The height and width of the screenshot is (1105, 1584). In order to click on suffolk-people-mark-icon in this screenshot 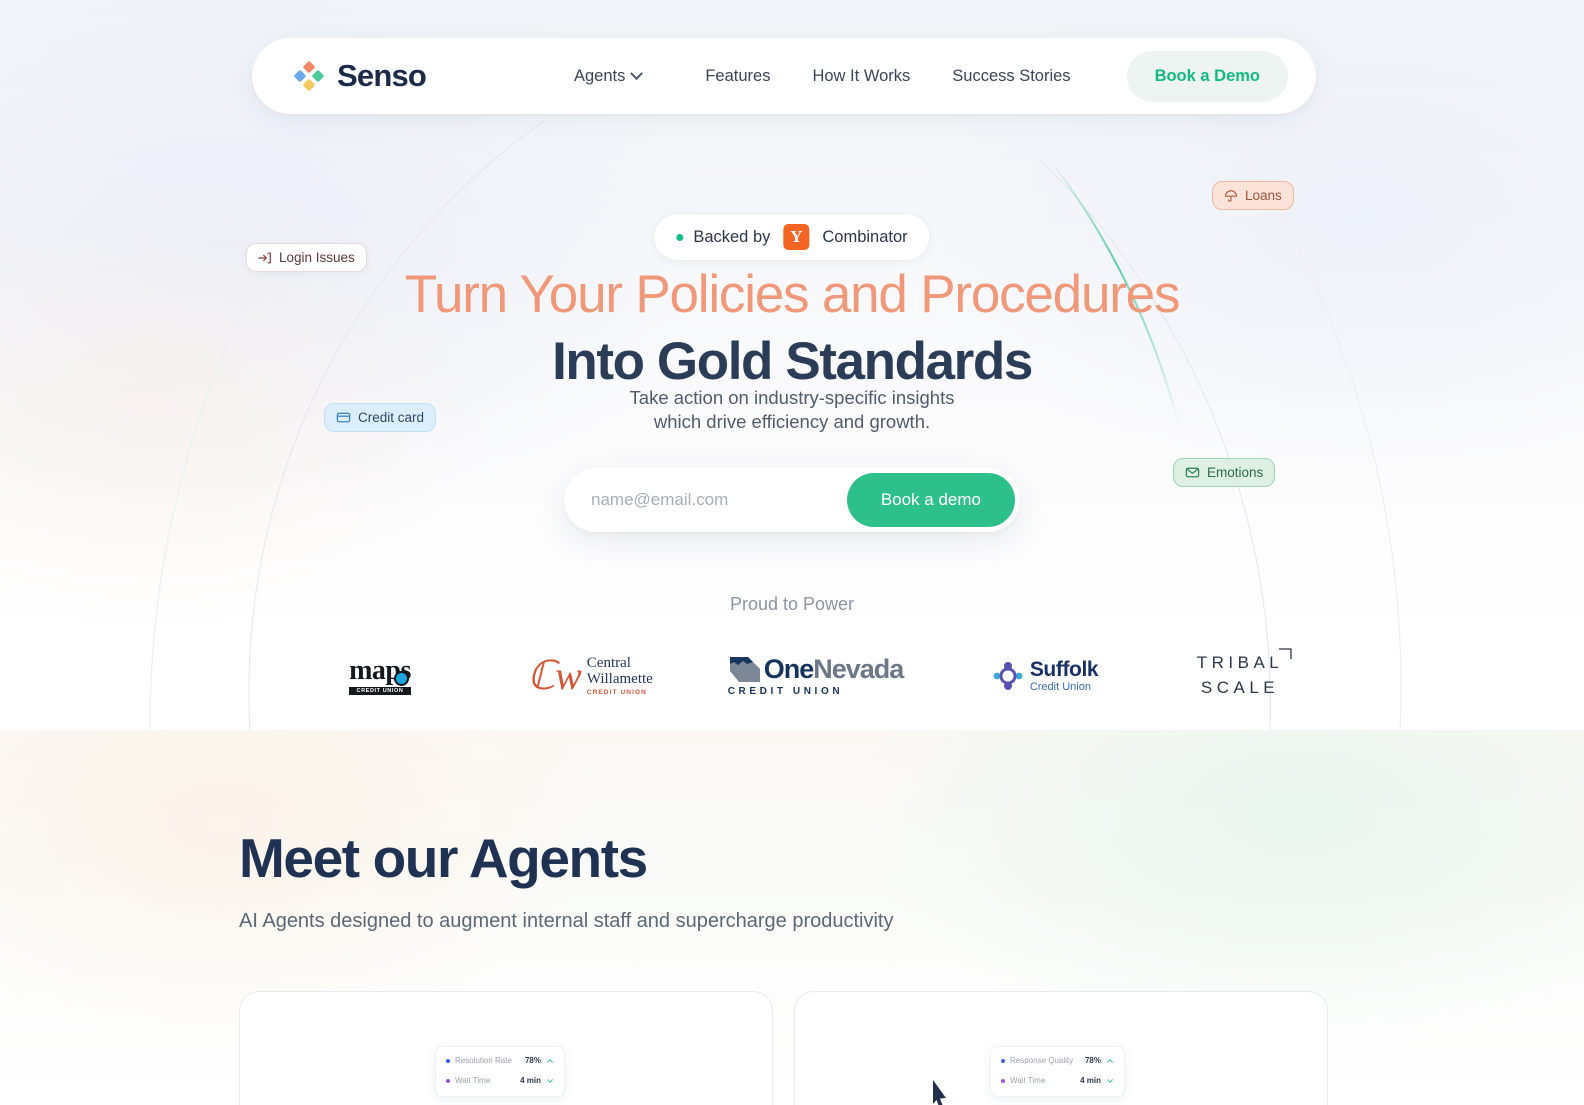, I will do `click(1008, 676)`.